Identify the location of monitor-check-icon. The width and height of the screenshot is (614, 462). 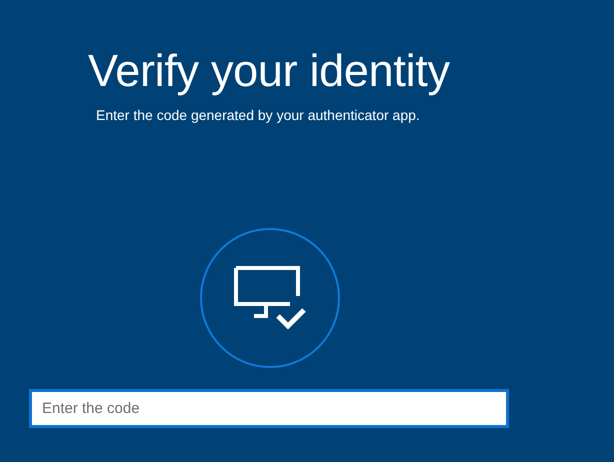
(270, 298).